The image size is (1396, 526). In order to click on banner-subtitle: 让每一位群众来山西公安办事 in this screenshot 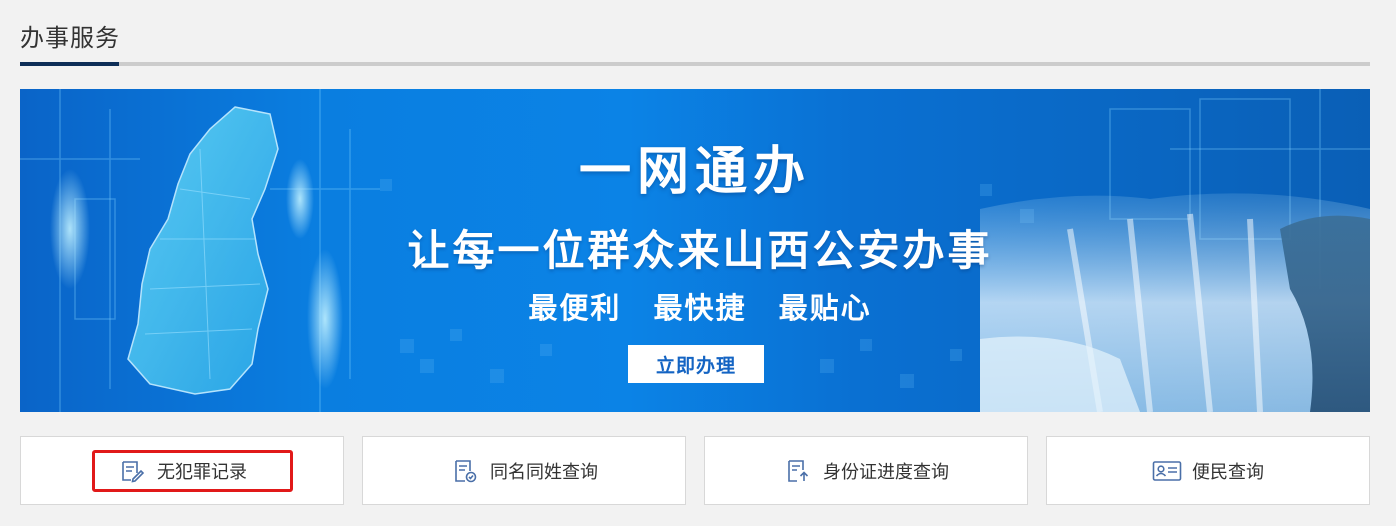, I will do `click(700, 250)`.